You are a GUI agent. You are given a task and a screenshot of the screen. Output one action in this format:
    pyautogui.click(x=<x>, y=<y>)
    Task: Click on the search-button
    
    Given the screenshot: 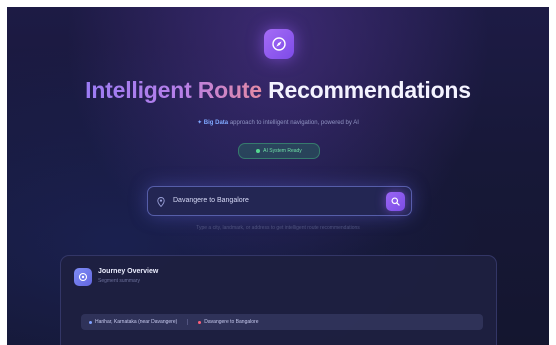 What is the action you would take?
    pyautogui.click(x=395, y=201)
    